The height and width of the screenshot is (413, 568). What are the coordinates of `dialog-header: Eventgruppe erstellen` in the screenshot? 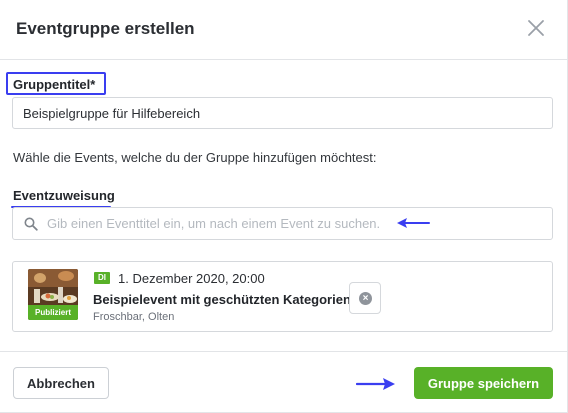 It's located at (284, 30).